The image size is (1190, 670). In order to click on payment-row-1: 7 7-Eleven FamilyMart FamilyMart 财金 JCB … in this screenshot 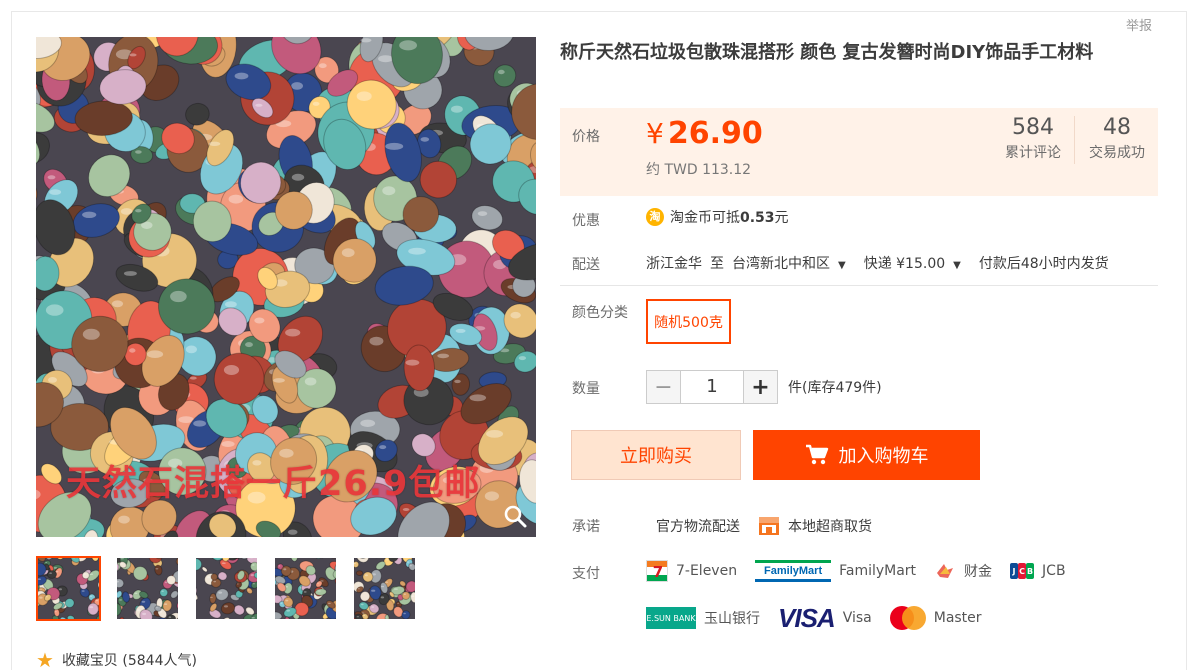, I will do `click(865, 571)`.